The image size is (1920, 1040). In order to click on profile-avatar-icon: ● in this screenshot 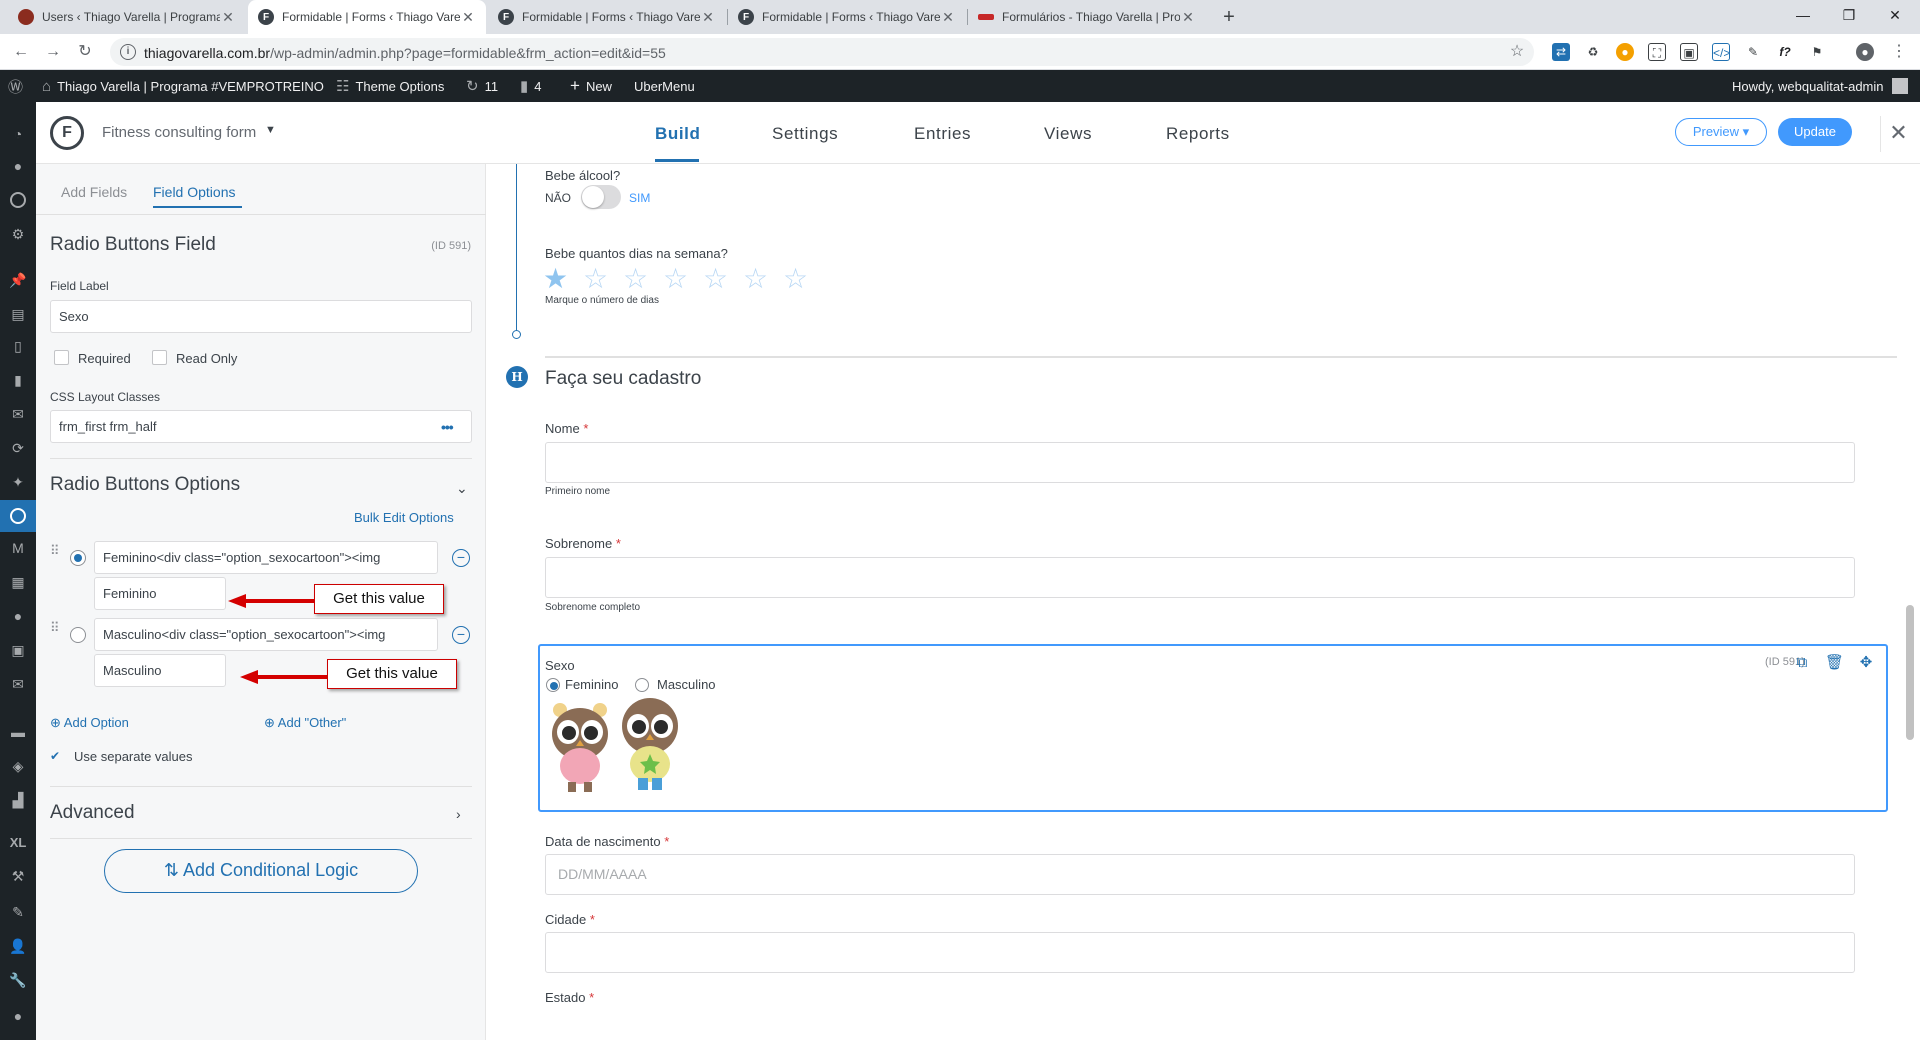, I will do `click(1865, 52)`.